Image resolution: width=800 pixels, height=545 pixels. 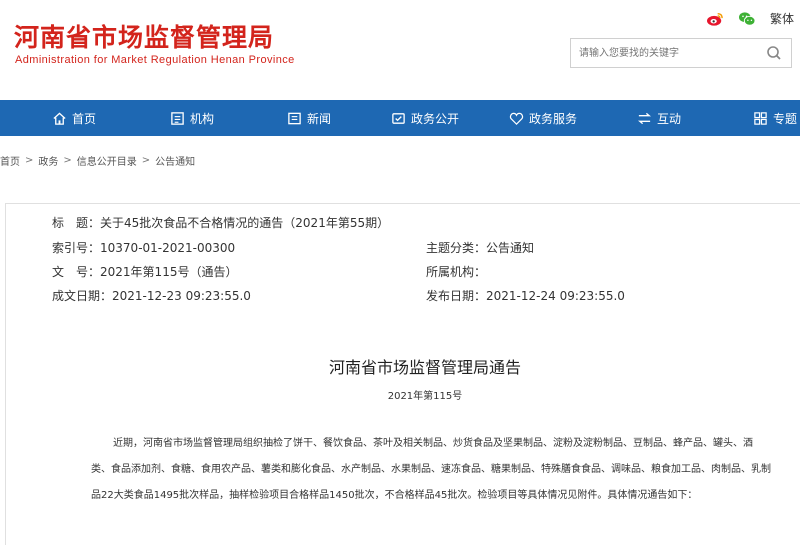 I want to click on breadcrumb: 首页 > 政务 > 信息公开目录 > 公告通知, so click(x=97, y=160).